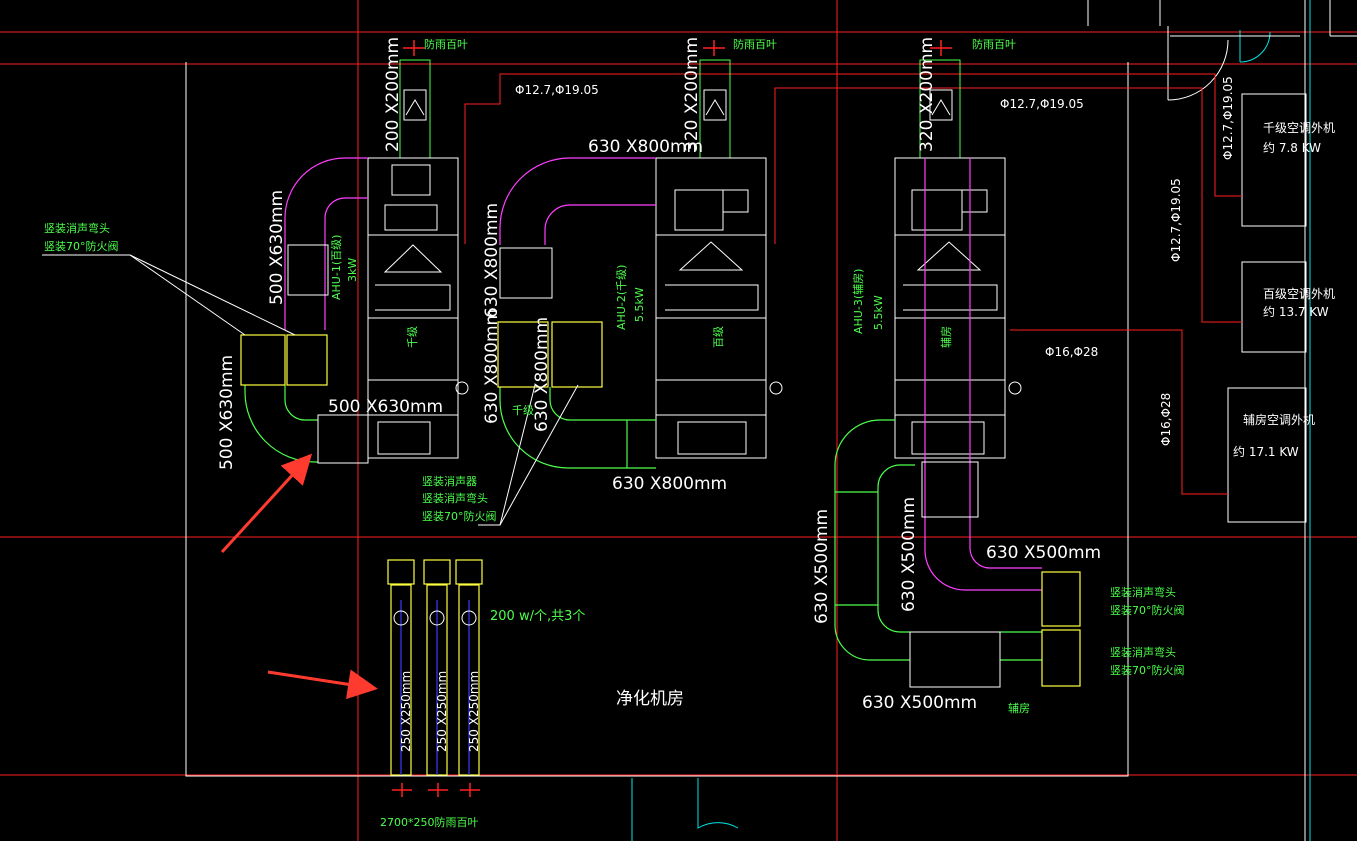 Image resolution: width=1357 pixels, height=841 pixels. Describe the element at coordinates (1019, 708) in the screenshot. I see `label-aux-tag: 辅房` at that location.